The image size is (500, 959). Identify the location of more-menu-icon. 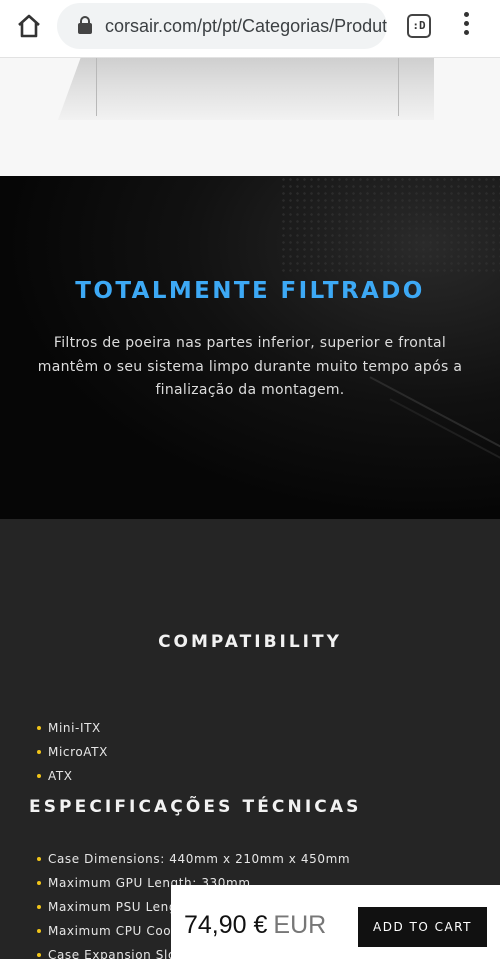
(466, 26).